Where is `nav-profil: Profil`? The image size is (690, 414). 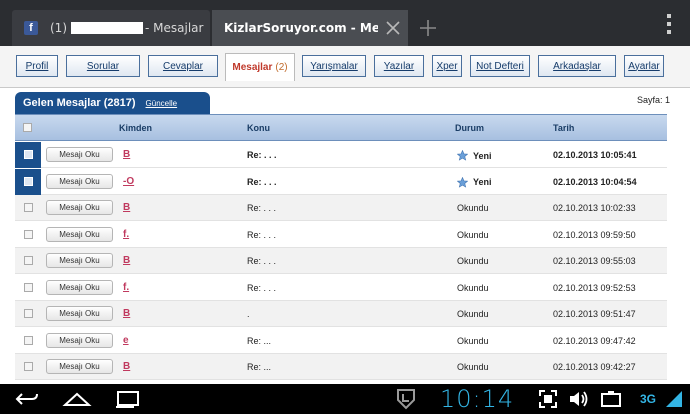 nav-profil: Profil is located at coordinates (37, 66).